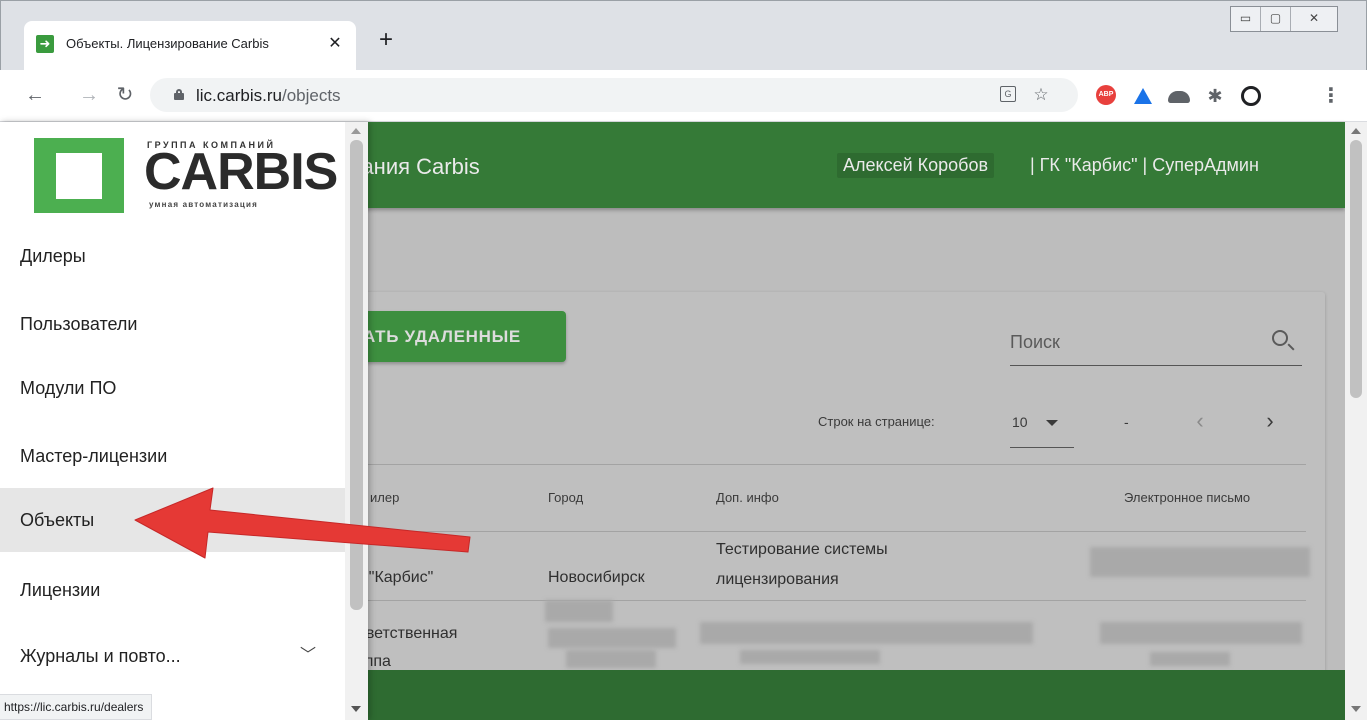 The width and height of the screenshot is (1367, 720). What do you see at coordinates (1314, 19) in the screenshot?
I see `close-window-button: ✕` at bounding box center [1314, 19].